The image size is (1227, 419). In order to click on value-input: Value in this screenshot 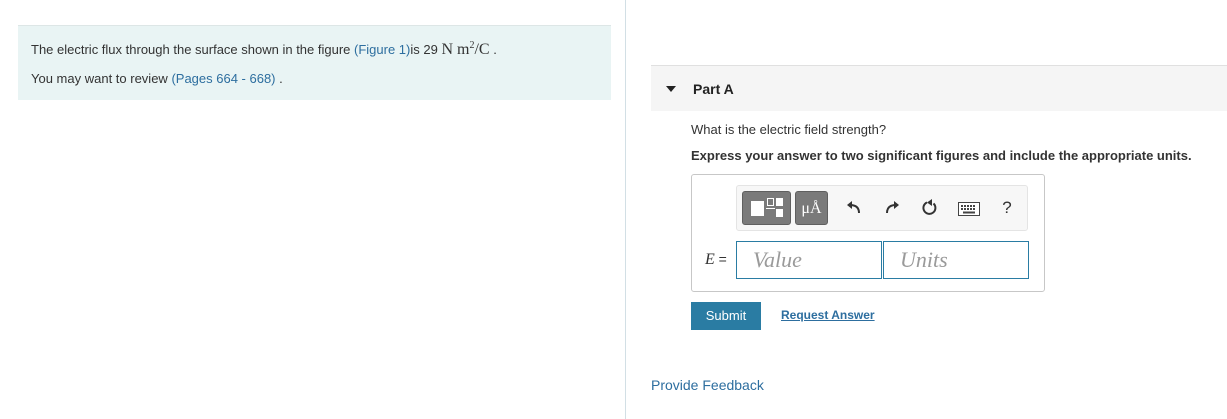, I will do `click(809, 260)`.